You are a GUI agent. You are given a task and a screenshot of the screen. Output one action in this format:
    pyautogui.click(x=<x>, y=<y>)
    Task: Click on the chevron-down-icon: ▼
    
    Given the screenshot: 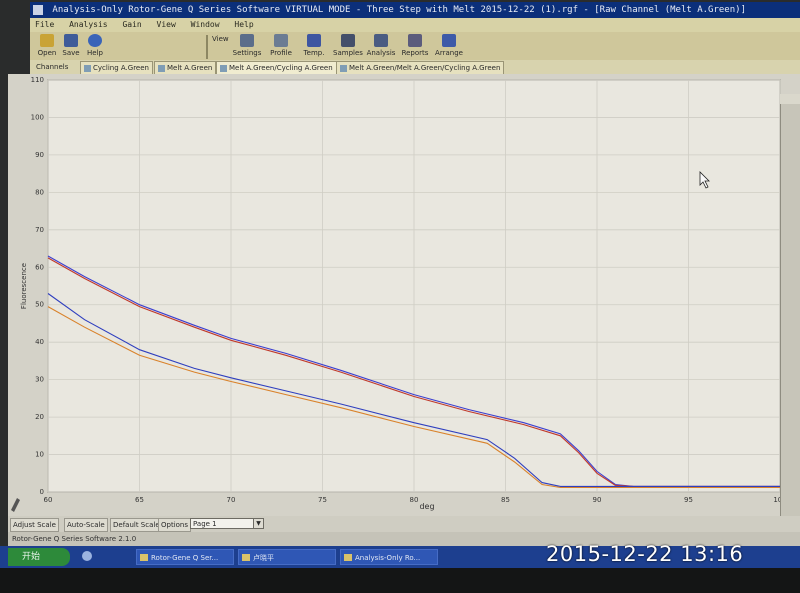 What is the action you would take?
    pyautogui.click(x=258, y=523)
    